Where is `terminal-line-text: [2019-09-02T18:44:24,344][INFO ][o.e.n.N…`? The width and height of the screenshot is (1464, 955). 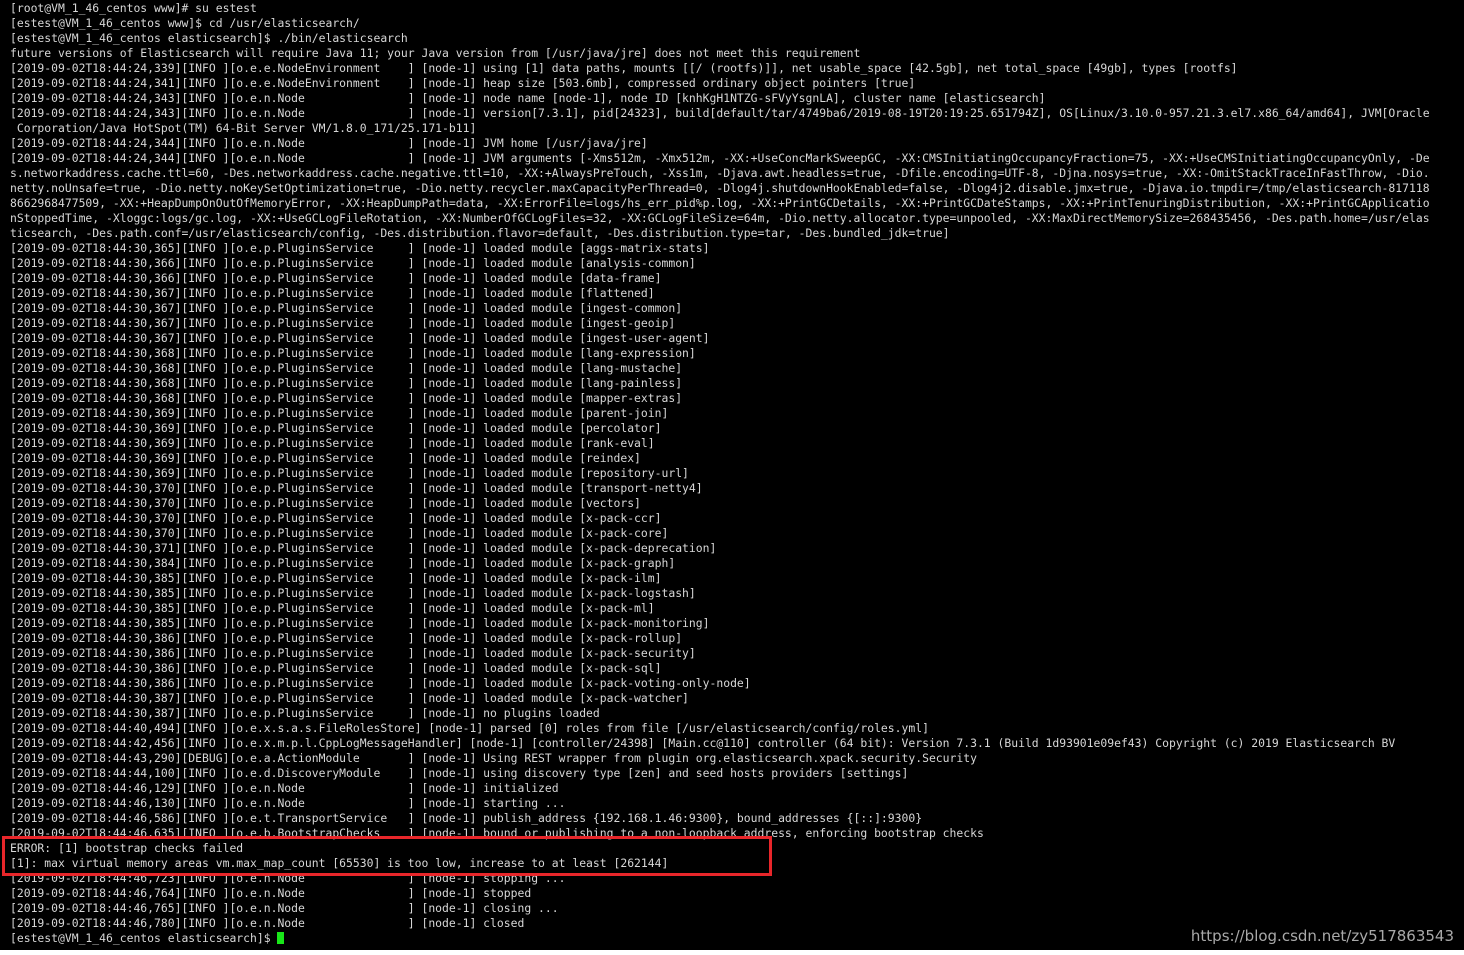 terminal-line-text: [2019-09-02T18:44:24,344][INFO ][o.e.n.N… is located at coordinates (720, 158).